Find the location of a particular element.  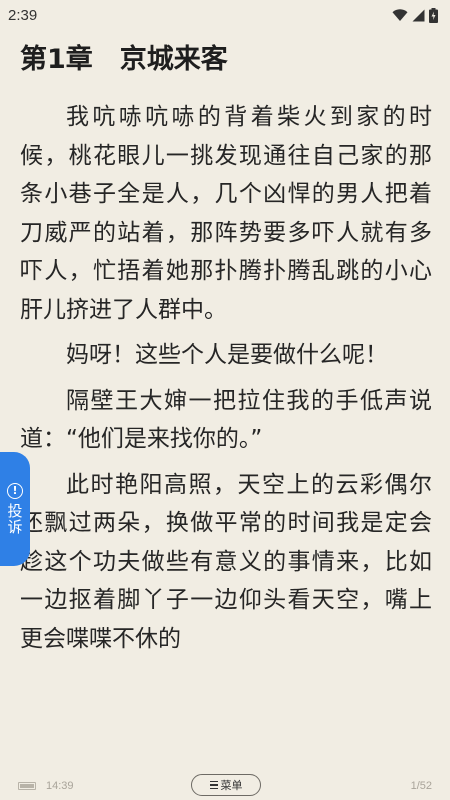

chapter-title: 第1章 京城来客 is located at coordinates (124, 59).